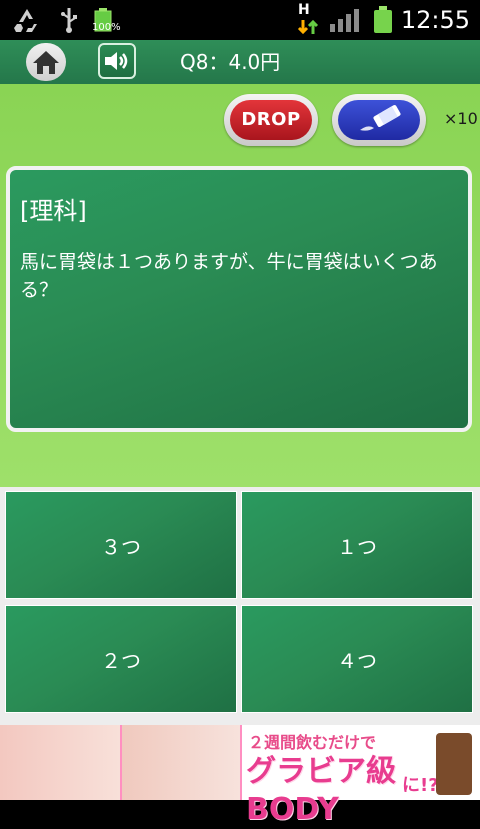 The image size is (480, 829). I want to click on network-activity-icon, so click(308, 27).